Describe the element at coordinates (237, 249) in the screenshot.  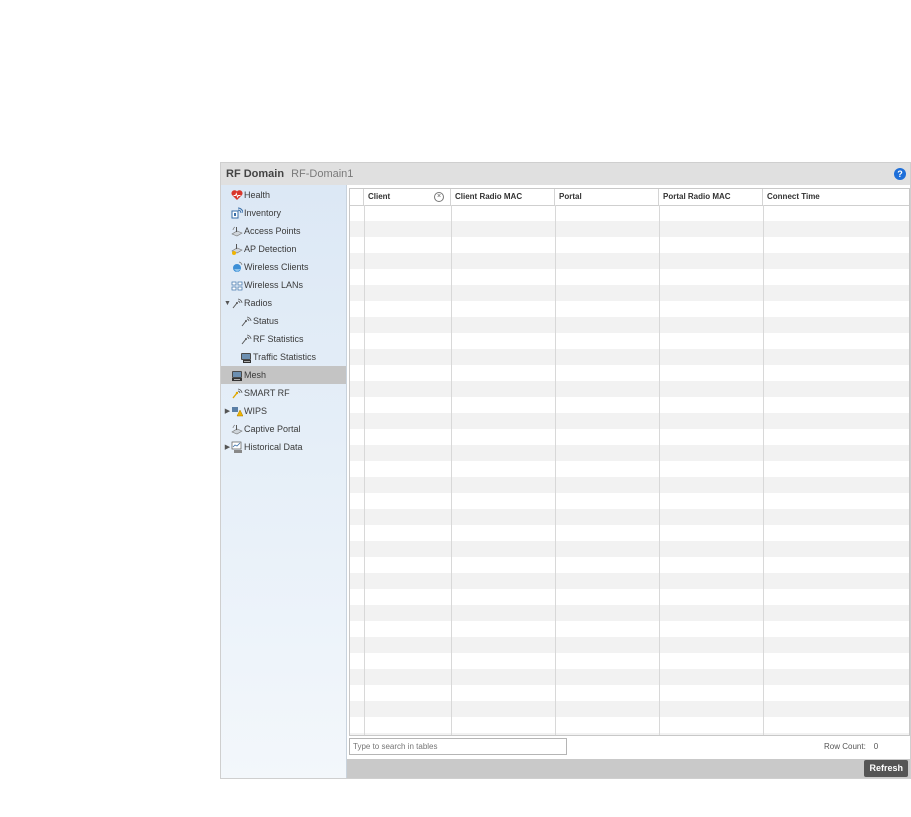
I see `ap-detection-icon` at that location.